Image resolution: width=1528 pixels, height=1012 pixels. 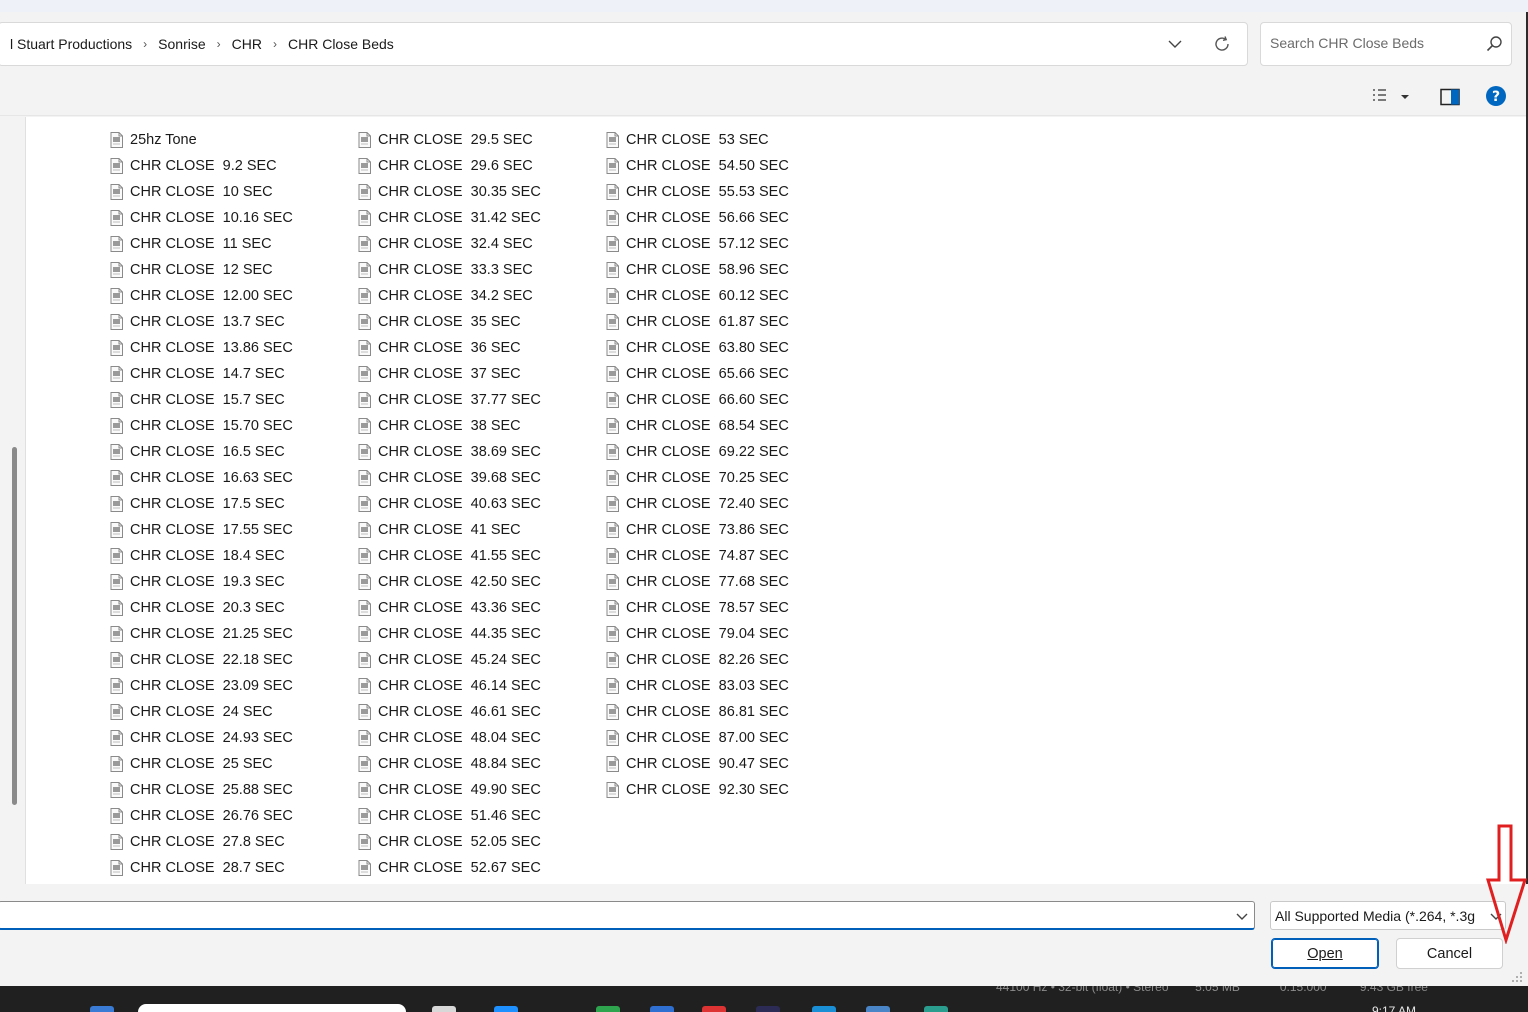 What do you see at coordinates (201, 140) in the screenshot?
I see `file-item: 25hz Tone` at bounding box center [201, 140].